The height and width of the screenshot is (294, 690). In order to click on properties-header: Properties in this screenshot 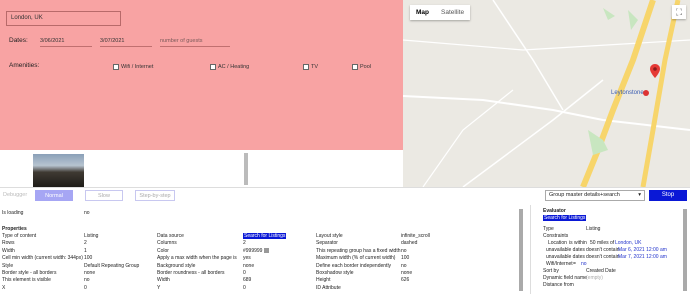, I will do `click(14, 229)`.